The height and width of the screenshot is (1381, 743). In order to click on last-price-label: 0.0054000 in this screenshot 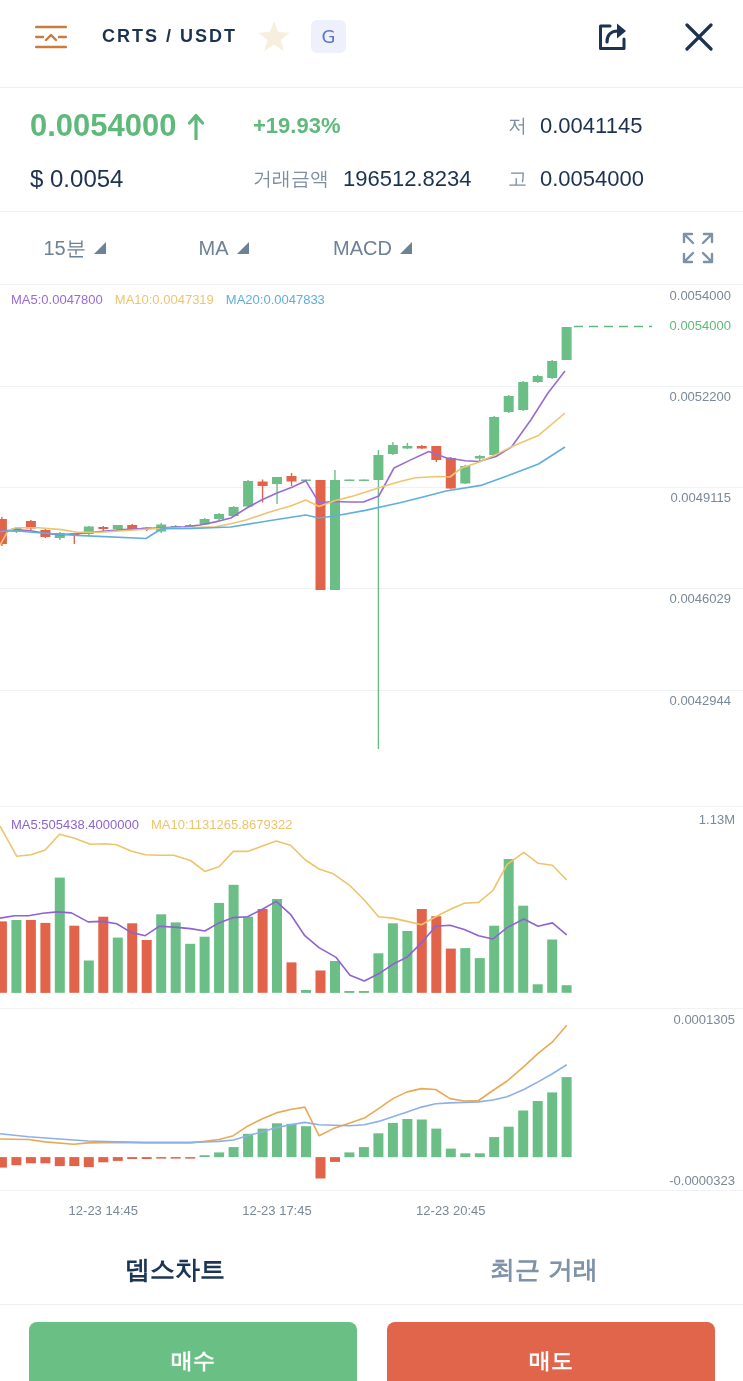, I will do `click(700, 325)`.